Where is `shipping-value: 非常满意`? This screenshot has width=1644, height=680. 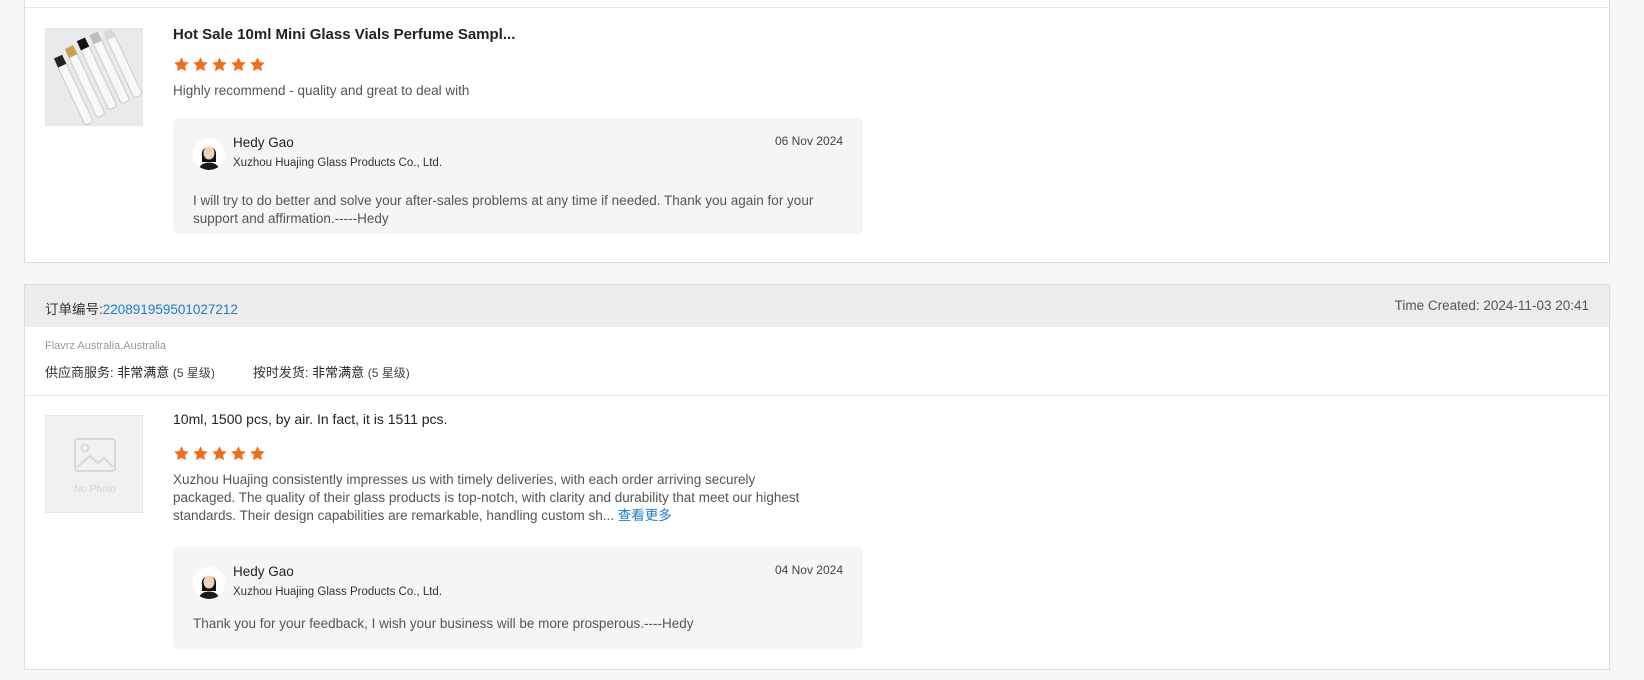 shipping-value: 非常满意 is located at coordinates (338, 372).